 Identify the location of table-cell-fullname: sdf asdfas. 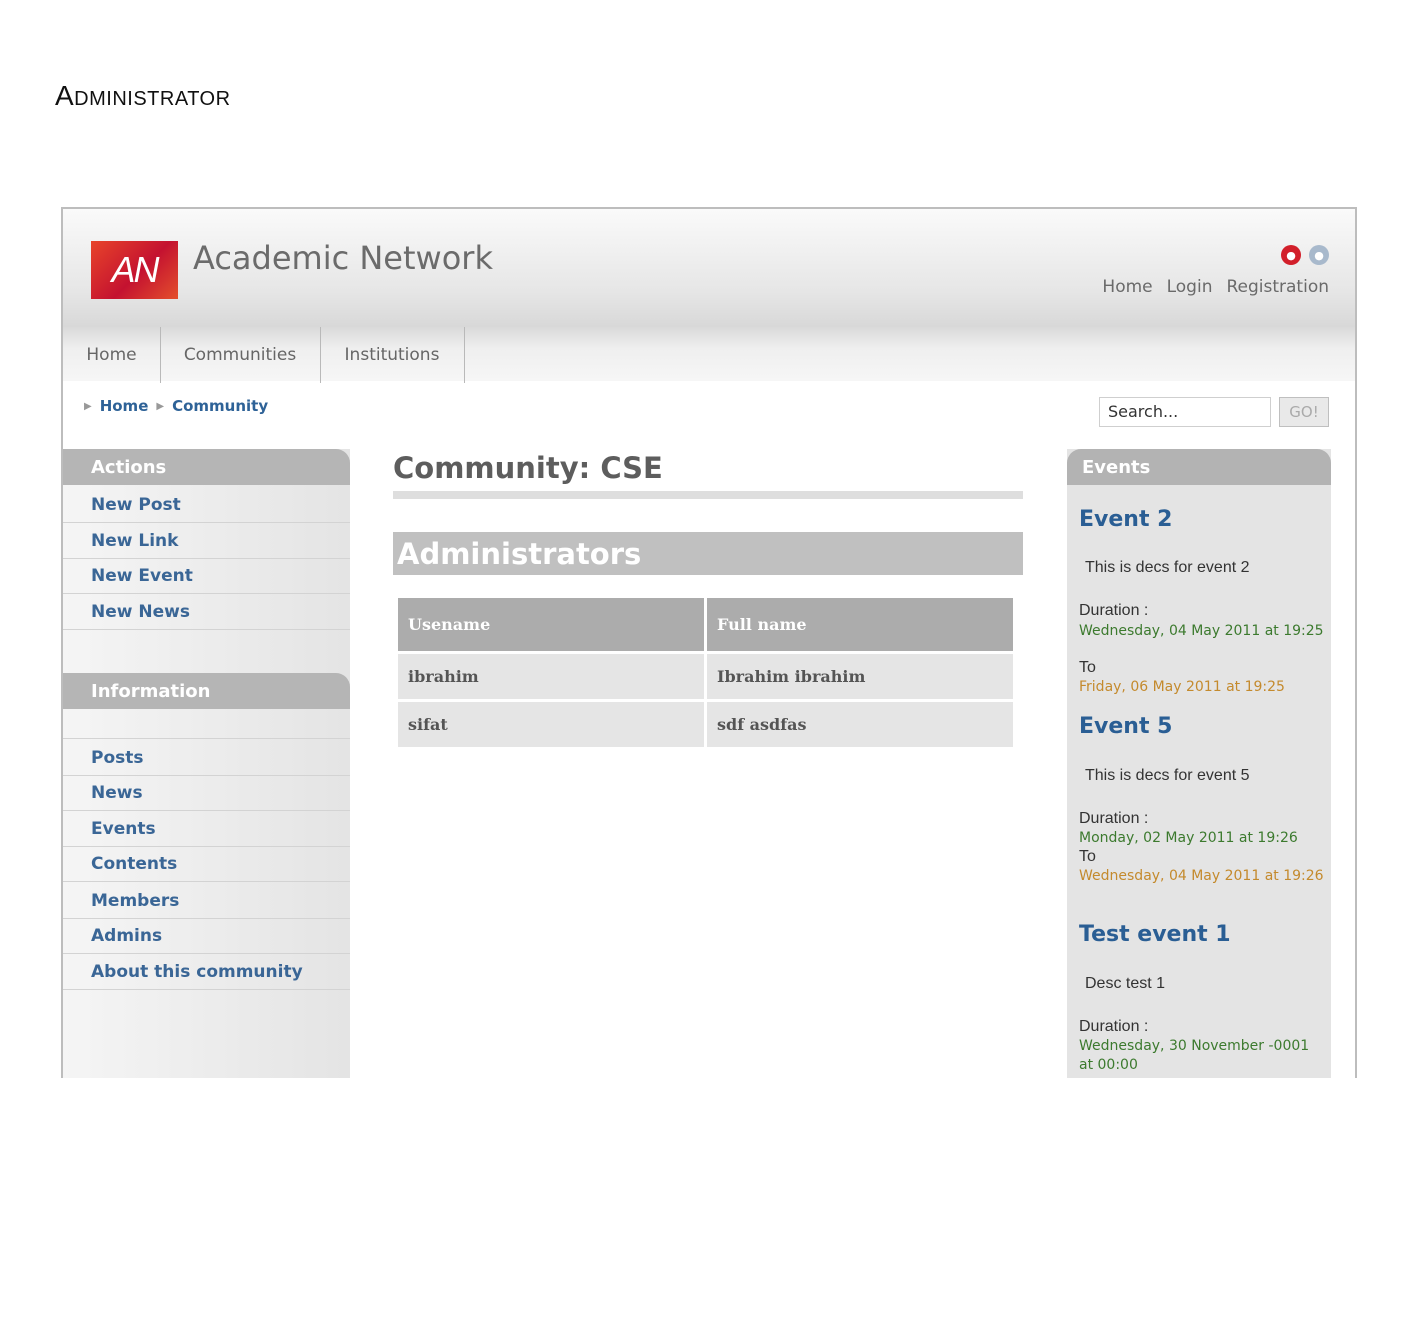
(860, 724).